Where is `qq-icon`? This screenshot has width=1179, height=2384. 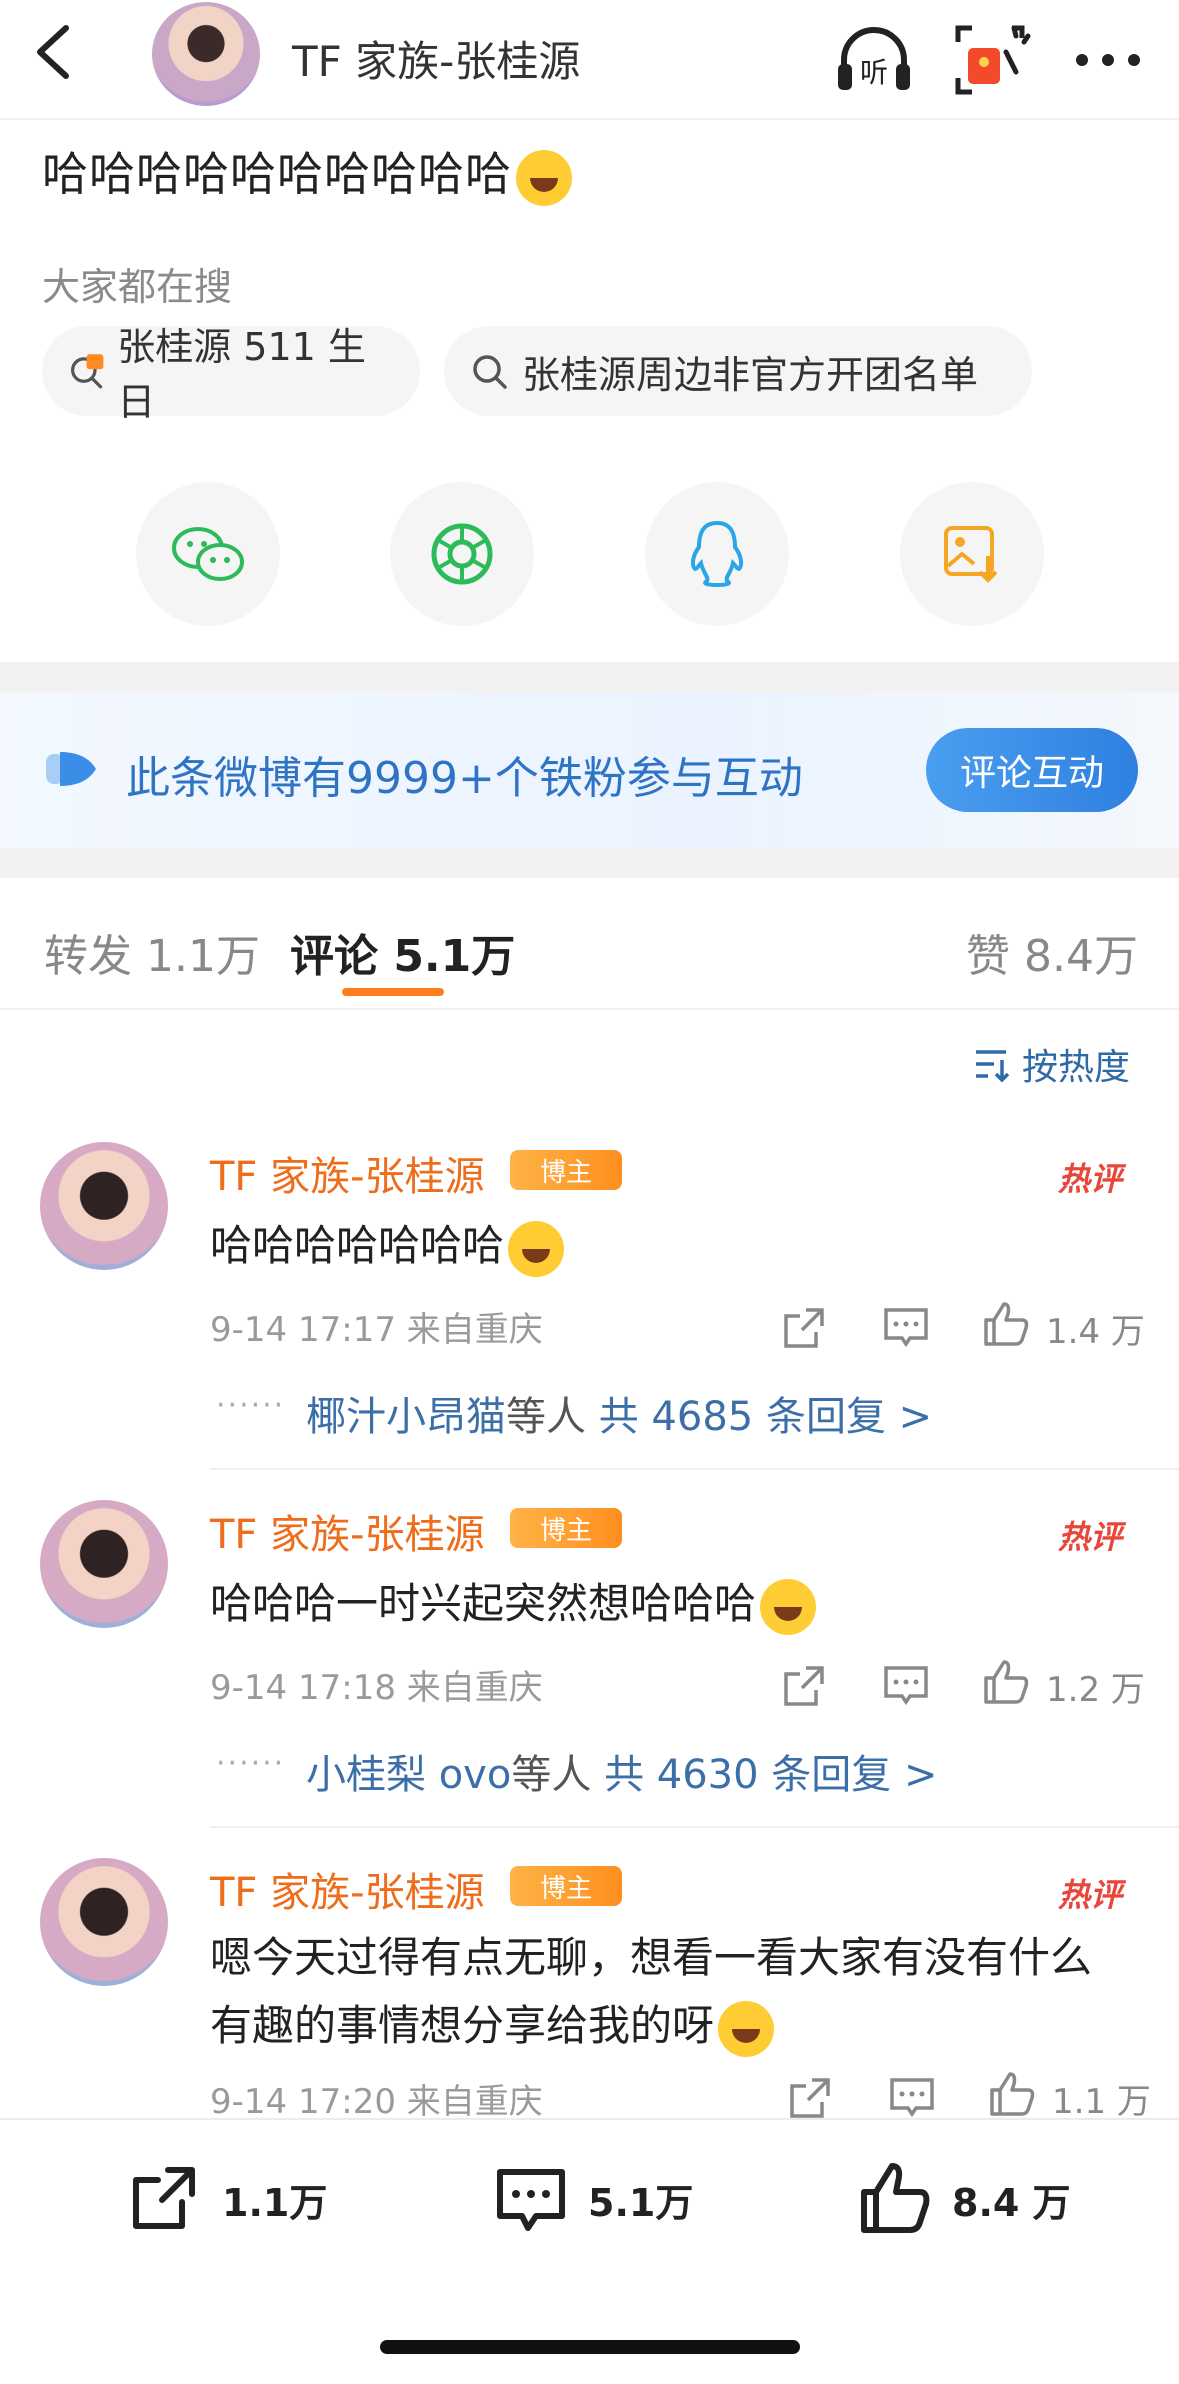 qq-icon is located at coordinates (717, 554).